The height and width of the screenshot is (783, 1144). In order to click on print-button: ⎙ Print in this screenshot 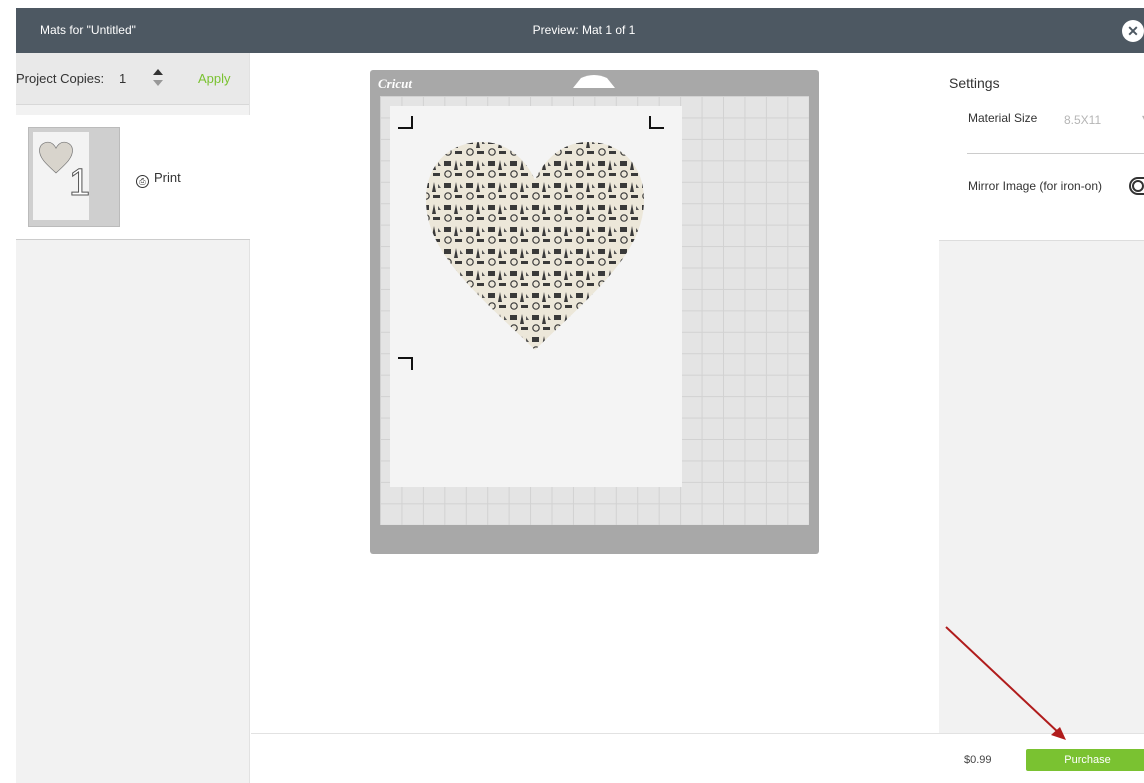, I will do `click(158, 179)`.